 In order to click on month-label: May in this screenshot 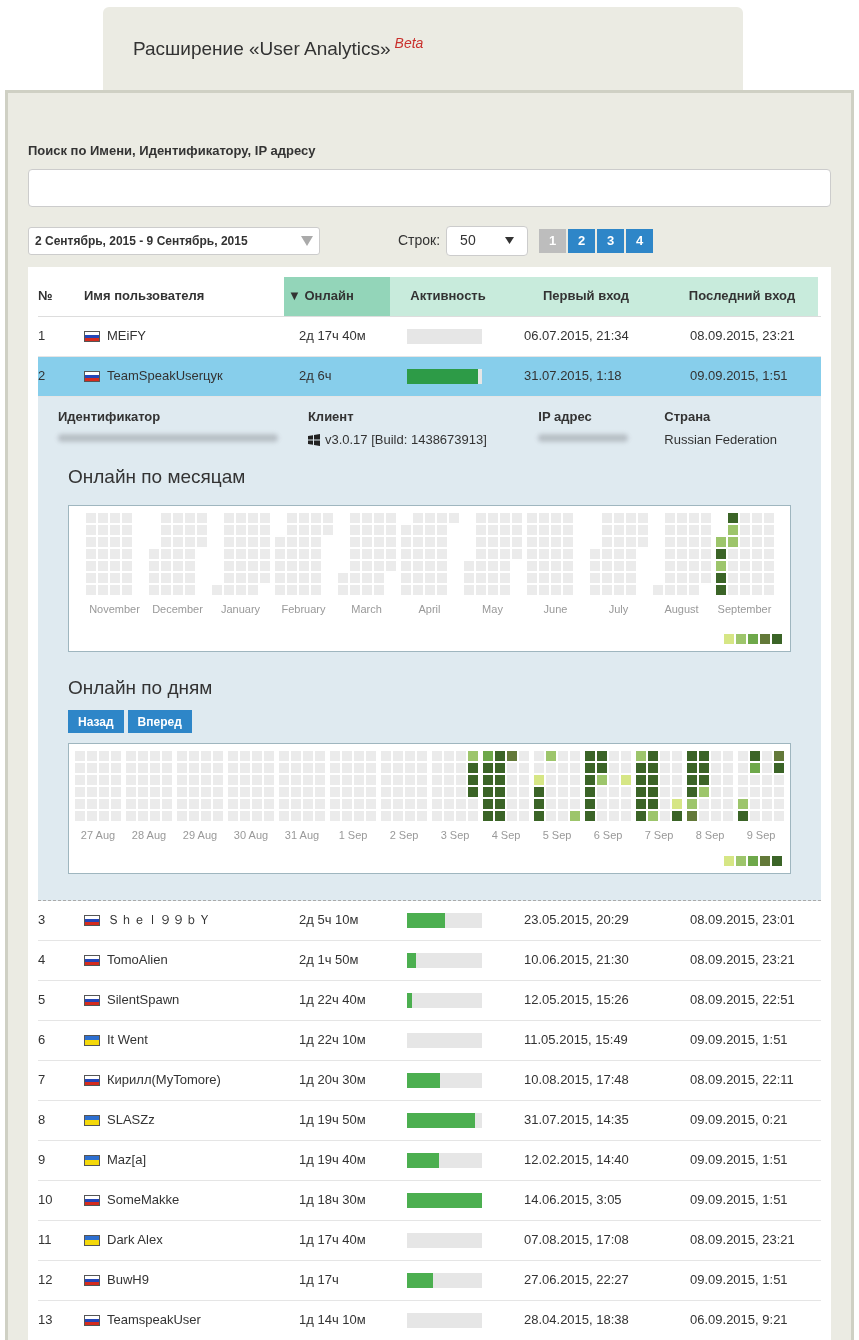, I will do `click(492, 609)`.